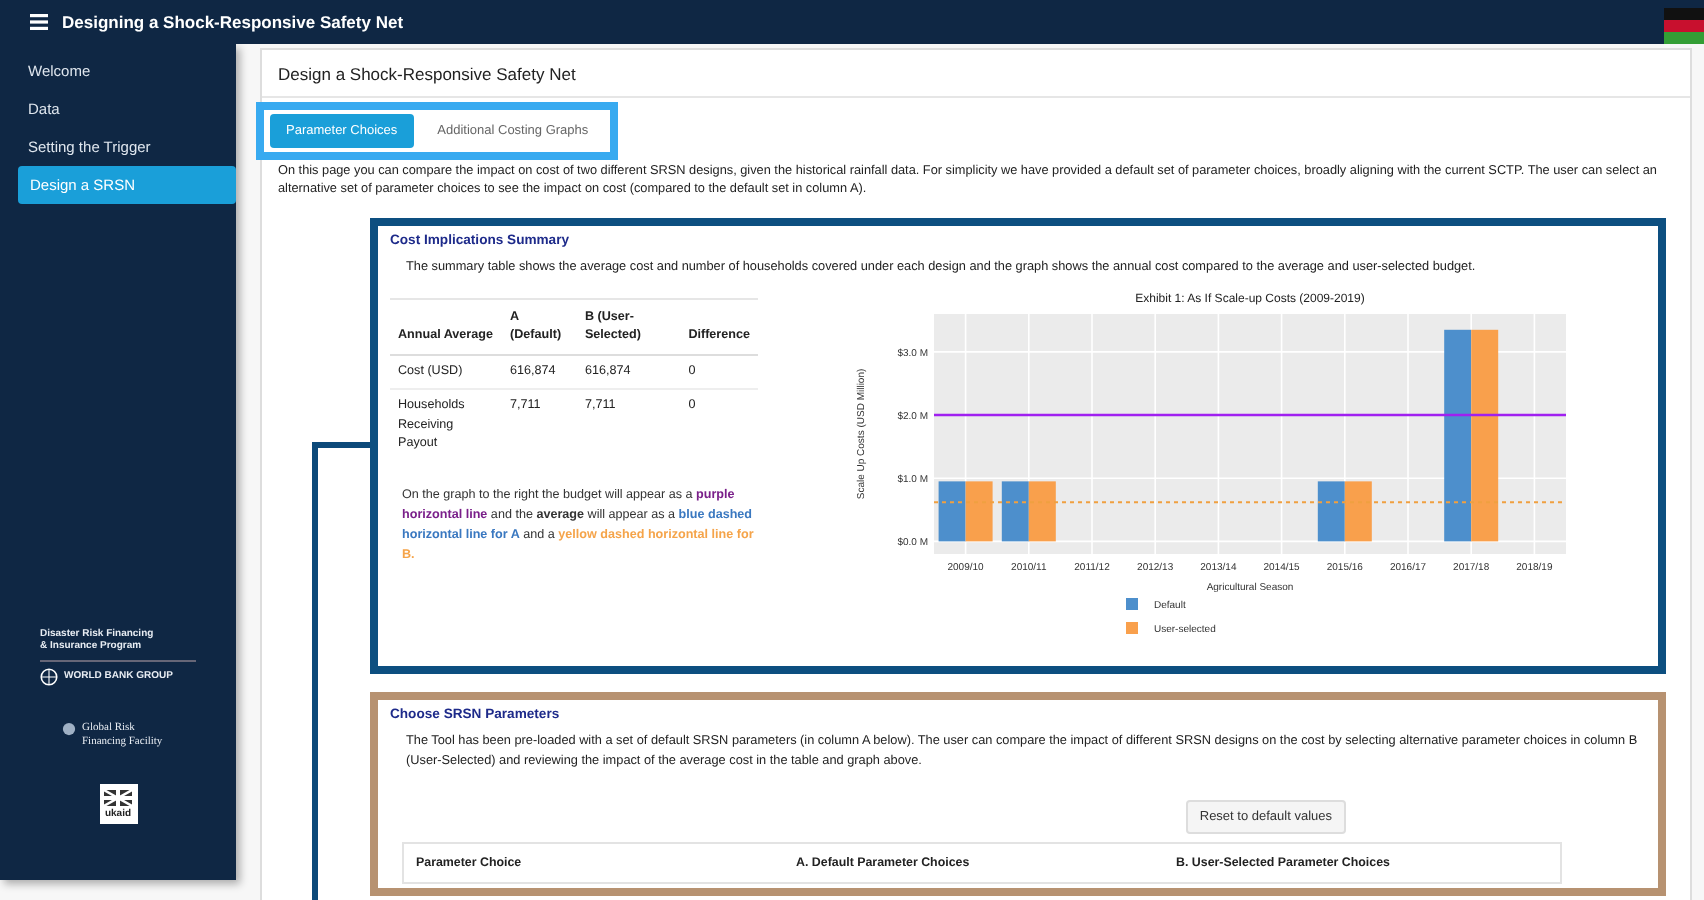 The image size is (1704, 900). Describe the element at coordinates (976, 74) in the screenshot. I see `page-title: Design a Shock-Responsive Safety Net` at that location.